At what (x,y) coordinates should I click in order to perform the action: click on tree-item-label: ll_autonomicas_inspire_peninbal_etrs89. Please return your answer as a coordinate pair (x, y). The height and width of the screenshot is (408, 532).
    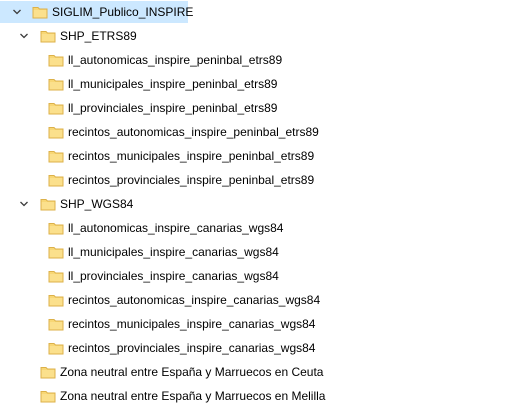
    Looking at the image, I should click on (175, 60).